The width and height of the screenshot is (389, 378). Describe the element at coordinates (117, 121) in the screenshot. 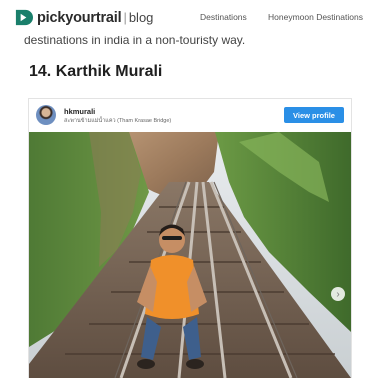

I see `post-location: สะพานข้ามแม่น้ำแคว (Tham Krasae Bridge)` at that location.